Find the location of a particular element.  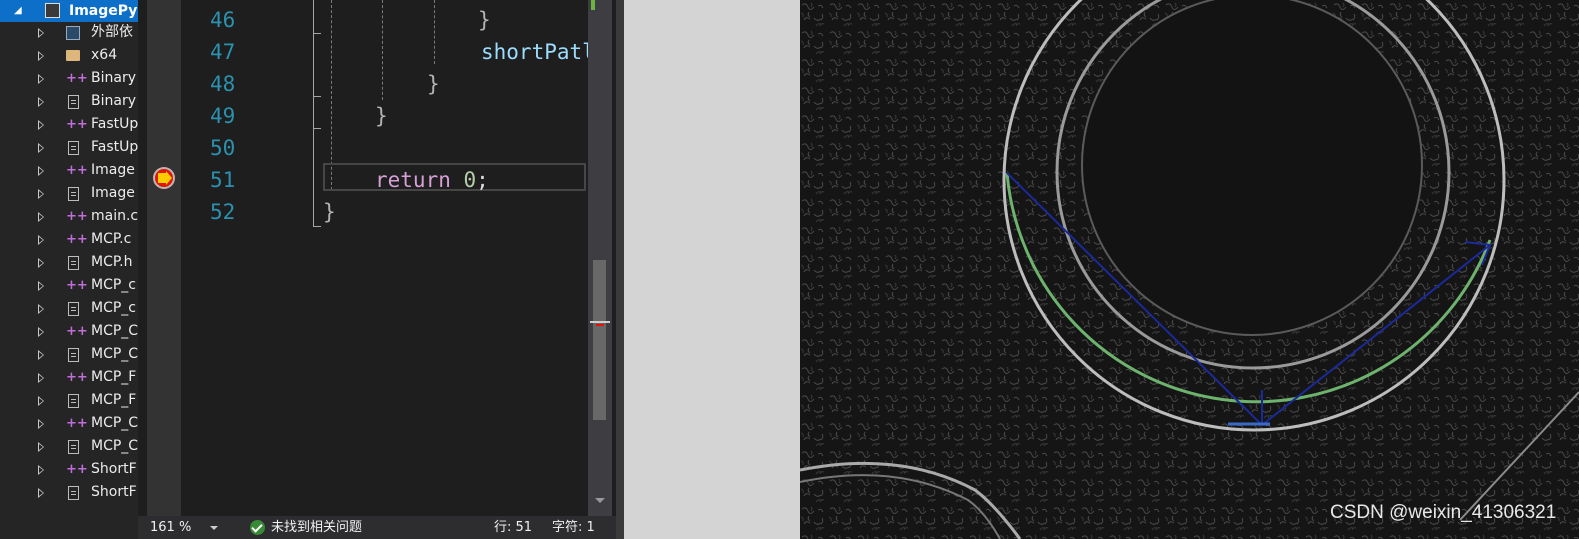

column-indicator: 字符: 1 is located at coordinates (573, 527).